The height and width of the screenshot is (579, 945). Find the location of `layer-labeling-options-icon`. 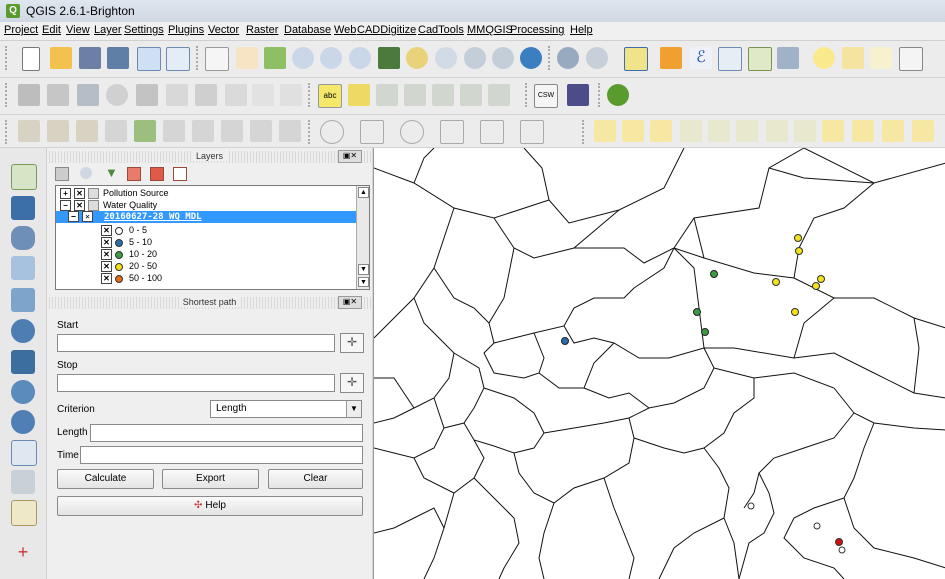

layer-labeling-options-icon is located at coordinates (359, 95).